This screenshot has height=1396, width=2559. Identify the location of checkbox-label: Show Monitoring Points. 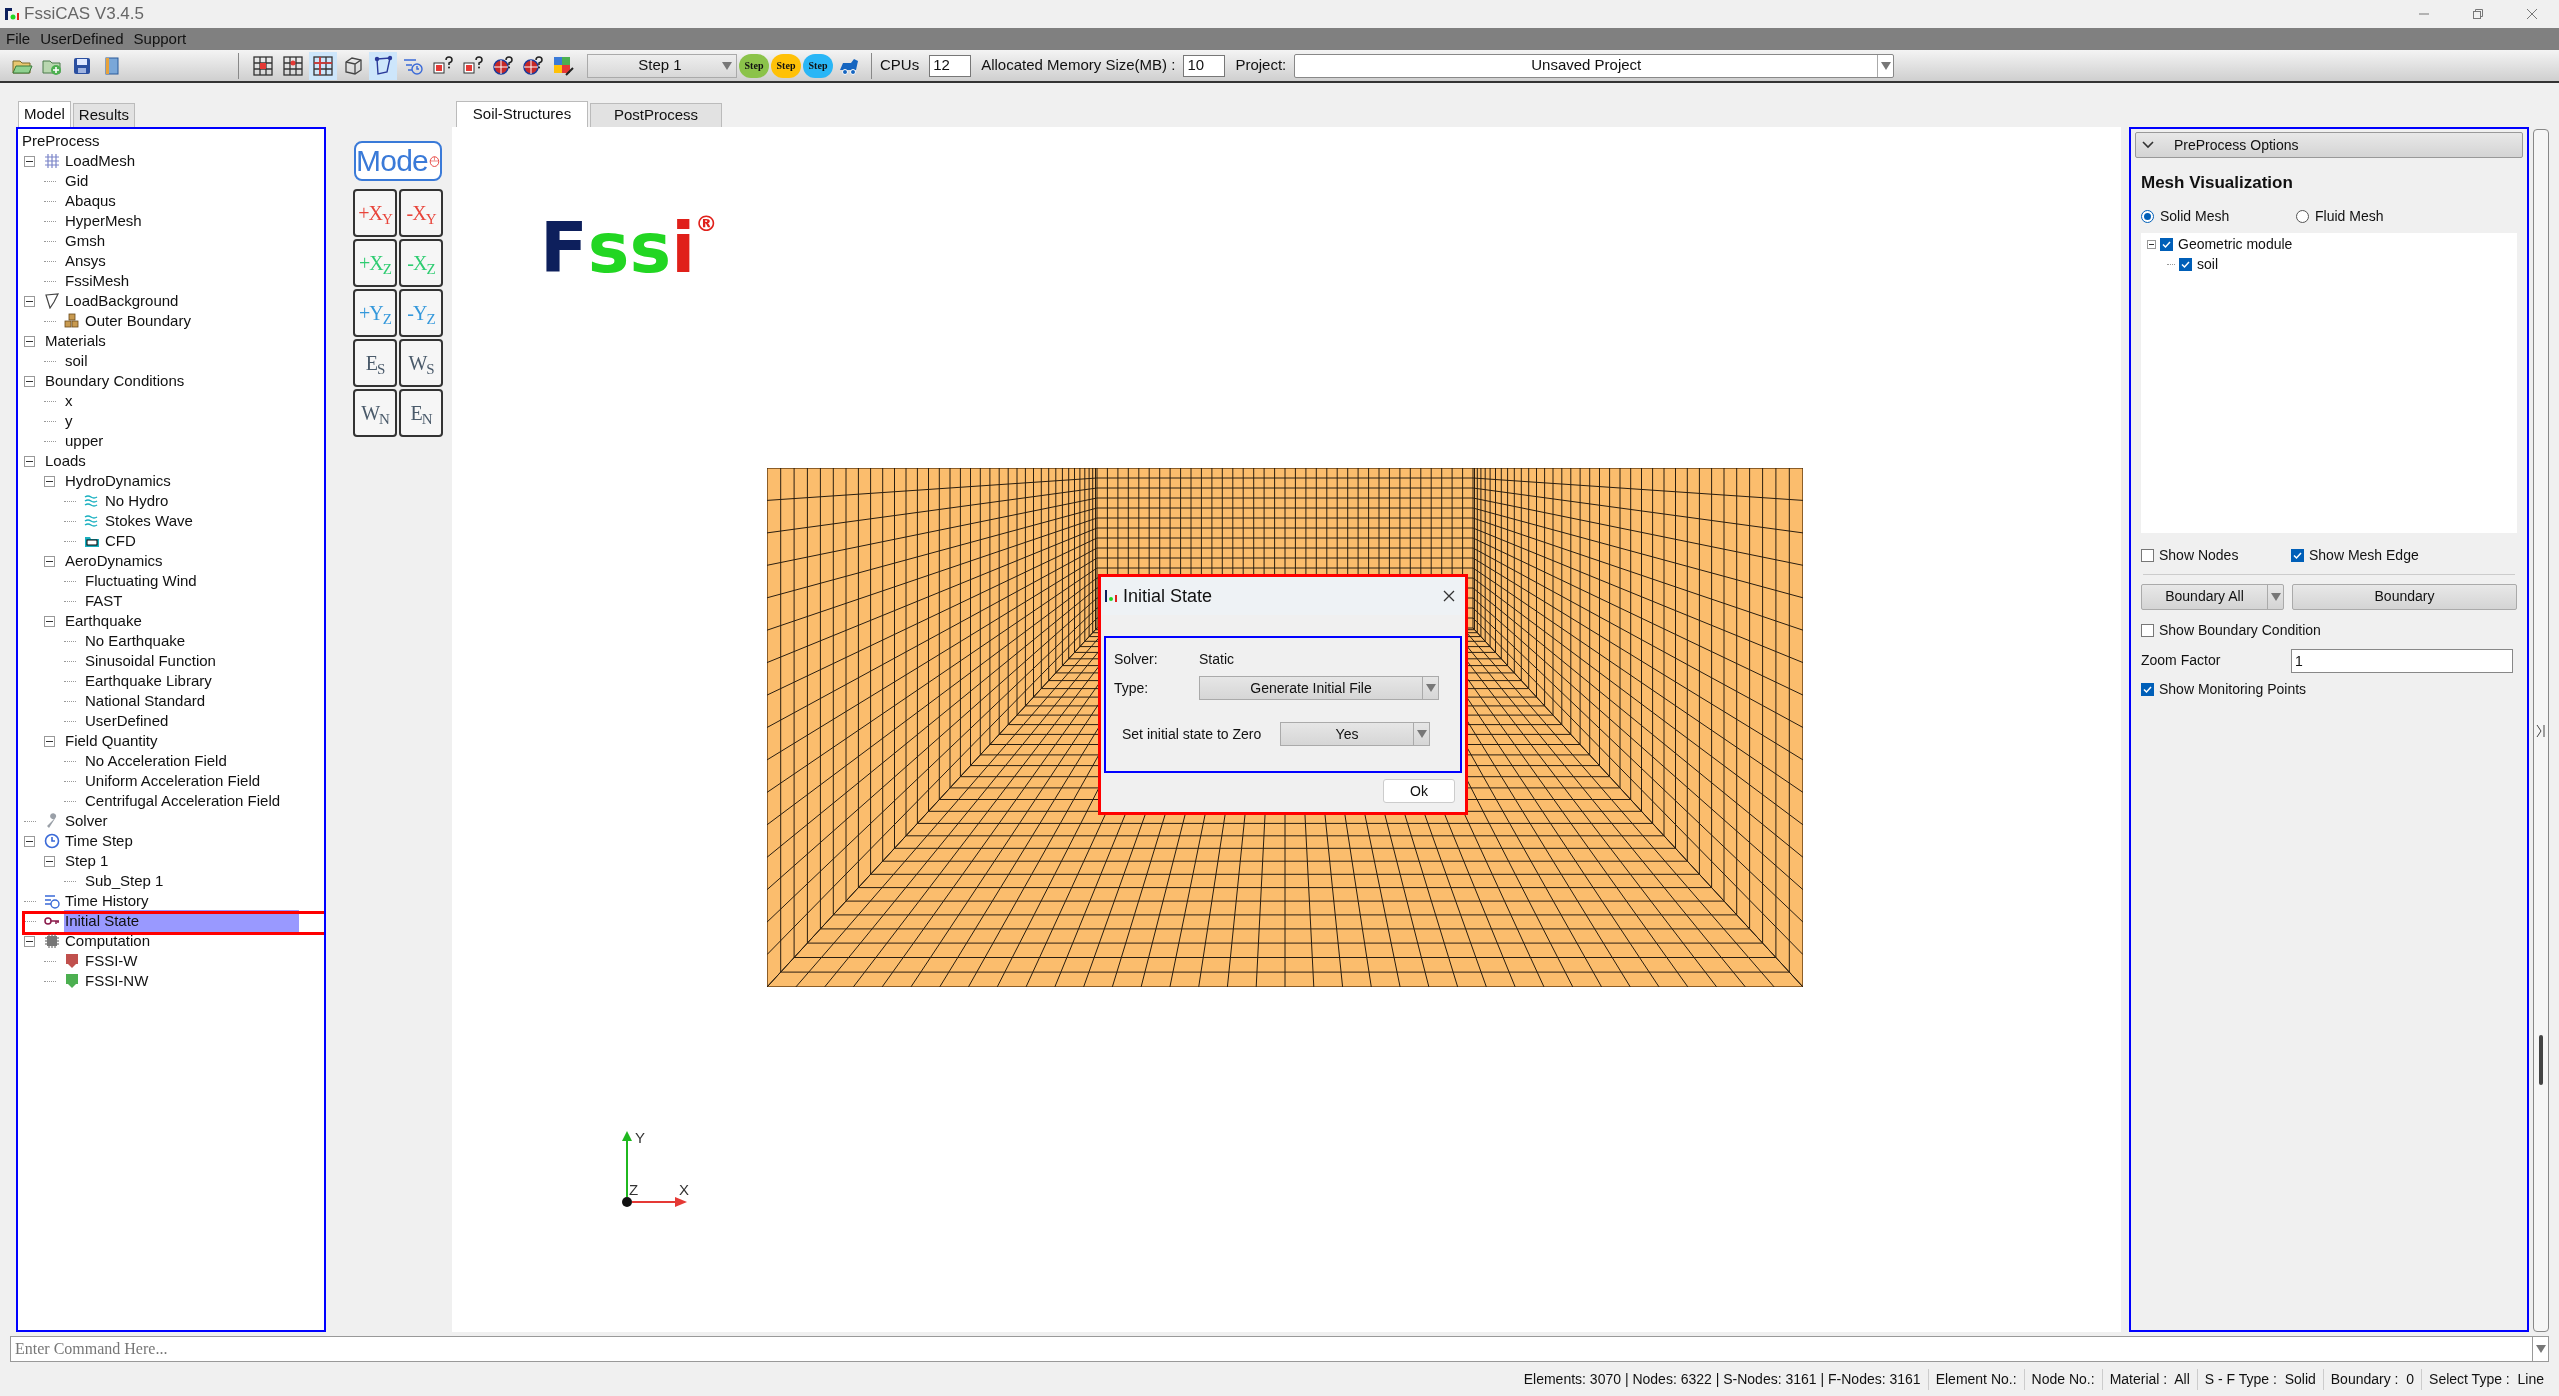
(2233, 689).